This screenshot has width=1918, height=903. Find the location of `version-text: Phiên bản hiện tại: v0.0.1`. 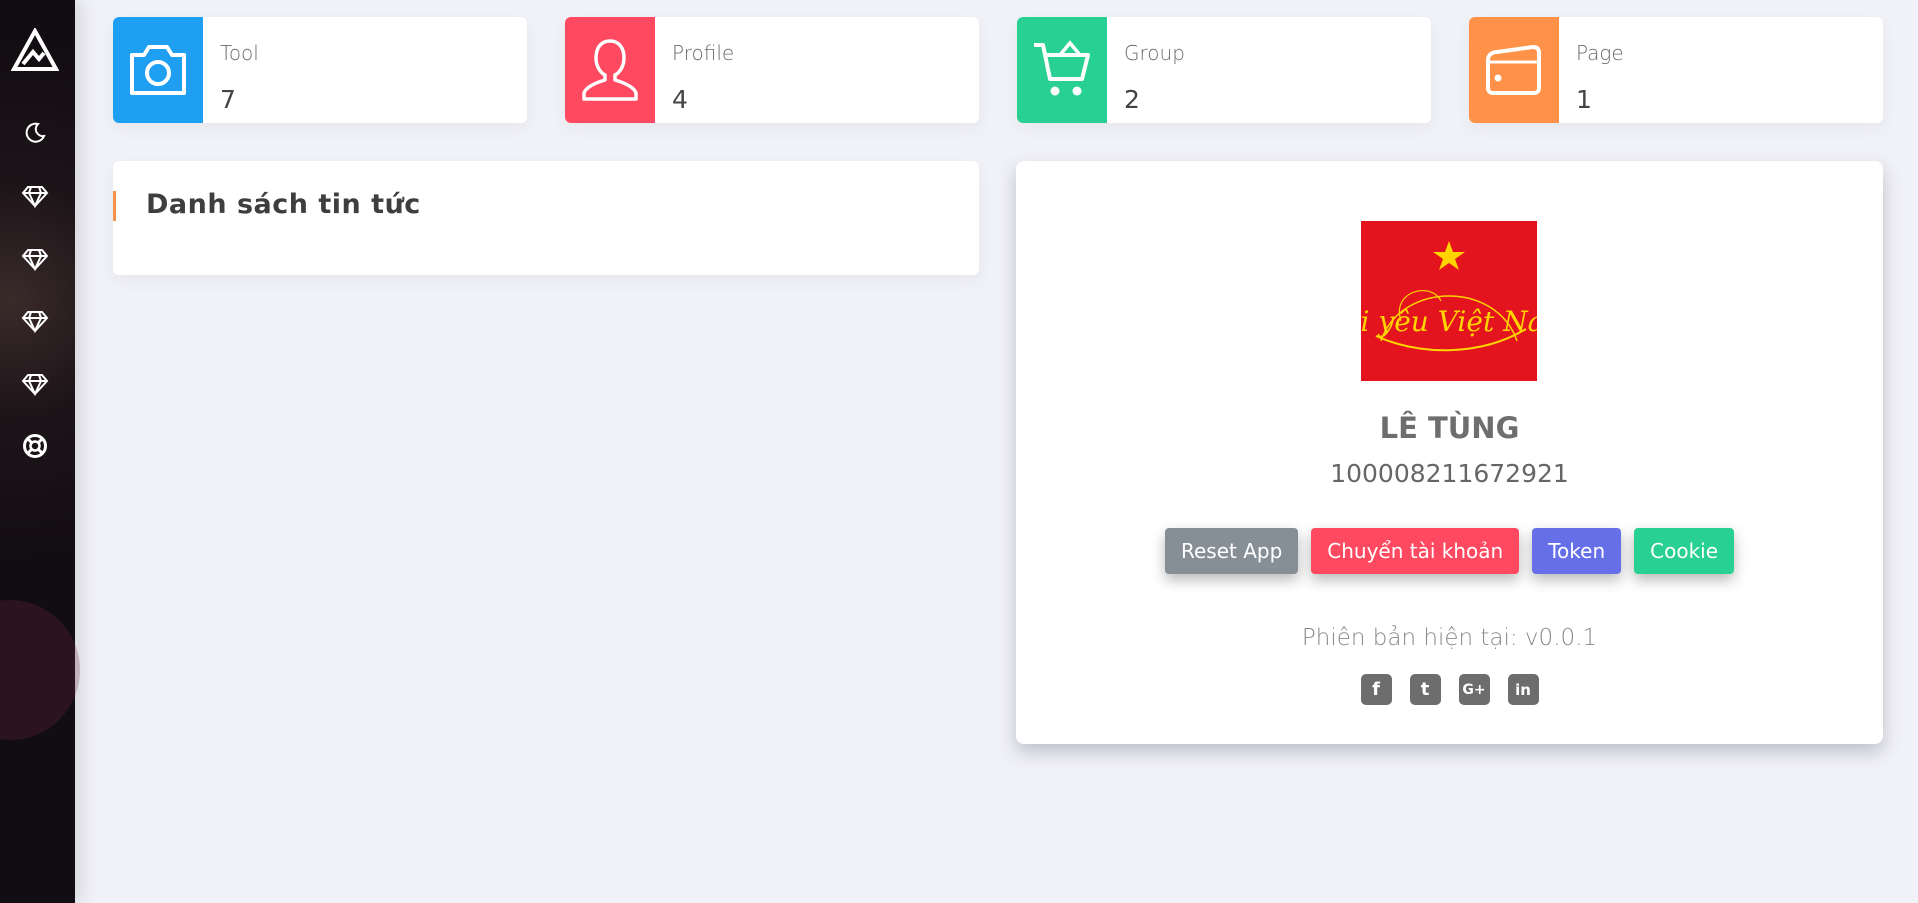

version-text: Phiên bản hiện tại: v0.0.1 is located at coordinates (1449, 638).